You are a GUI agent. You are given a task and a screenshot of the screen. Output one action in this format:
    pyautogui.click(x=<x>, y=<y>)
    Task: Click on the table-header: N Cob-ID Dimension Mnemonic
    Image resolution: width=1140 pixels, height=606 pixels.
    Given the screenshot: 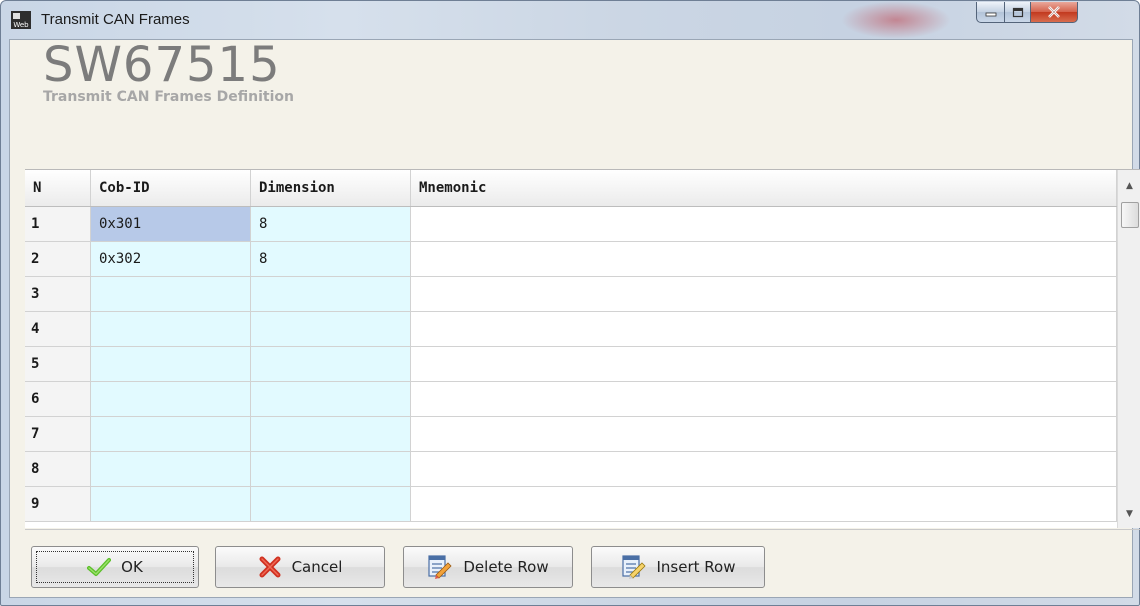 What is the action you would take?
    pyautogui.click(x=571, y=188)
    